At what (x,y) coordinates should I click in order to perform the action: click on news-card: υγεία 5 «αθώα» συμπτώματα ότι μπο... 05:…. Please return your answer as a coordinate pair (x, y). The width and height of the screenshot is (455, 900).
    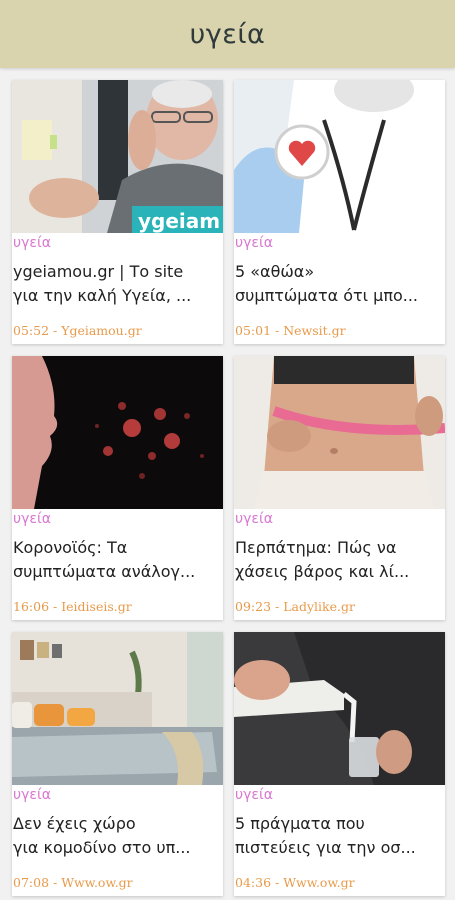
    Looking at the image, I should click on (339, 212).